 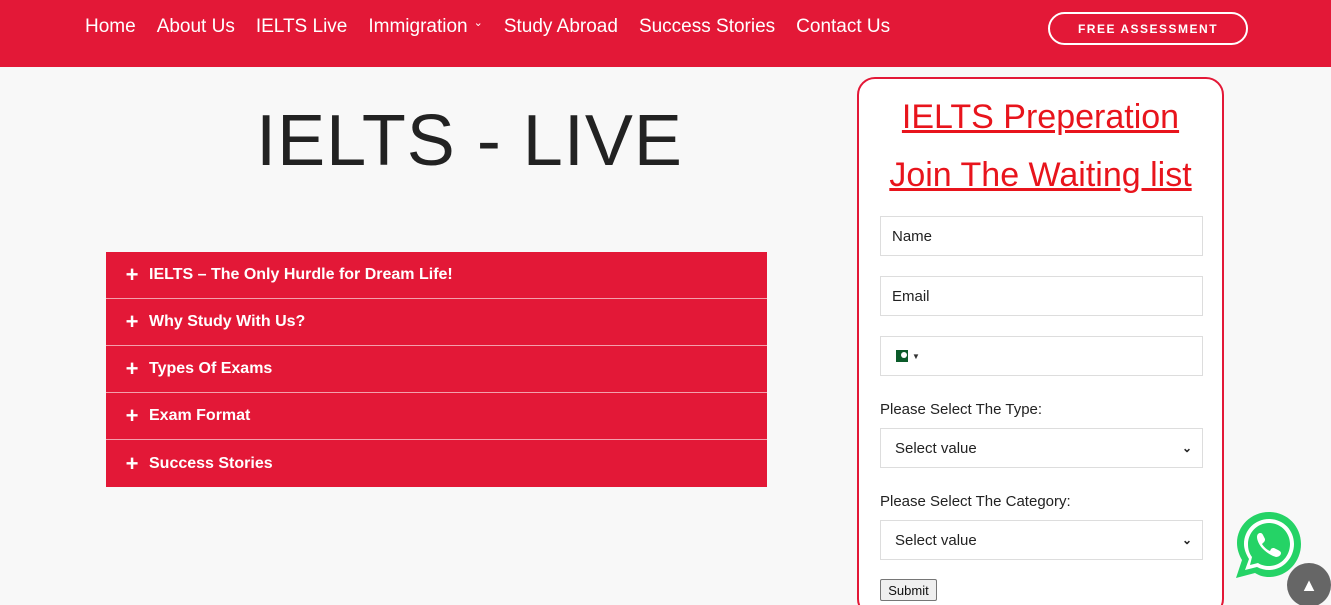 What do you see at coordinates (900, 356) in the screenshot?
I see `pakistan-flag-icon` at bounding box center [900, 356].